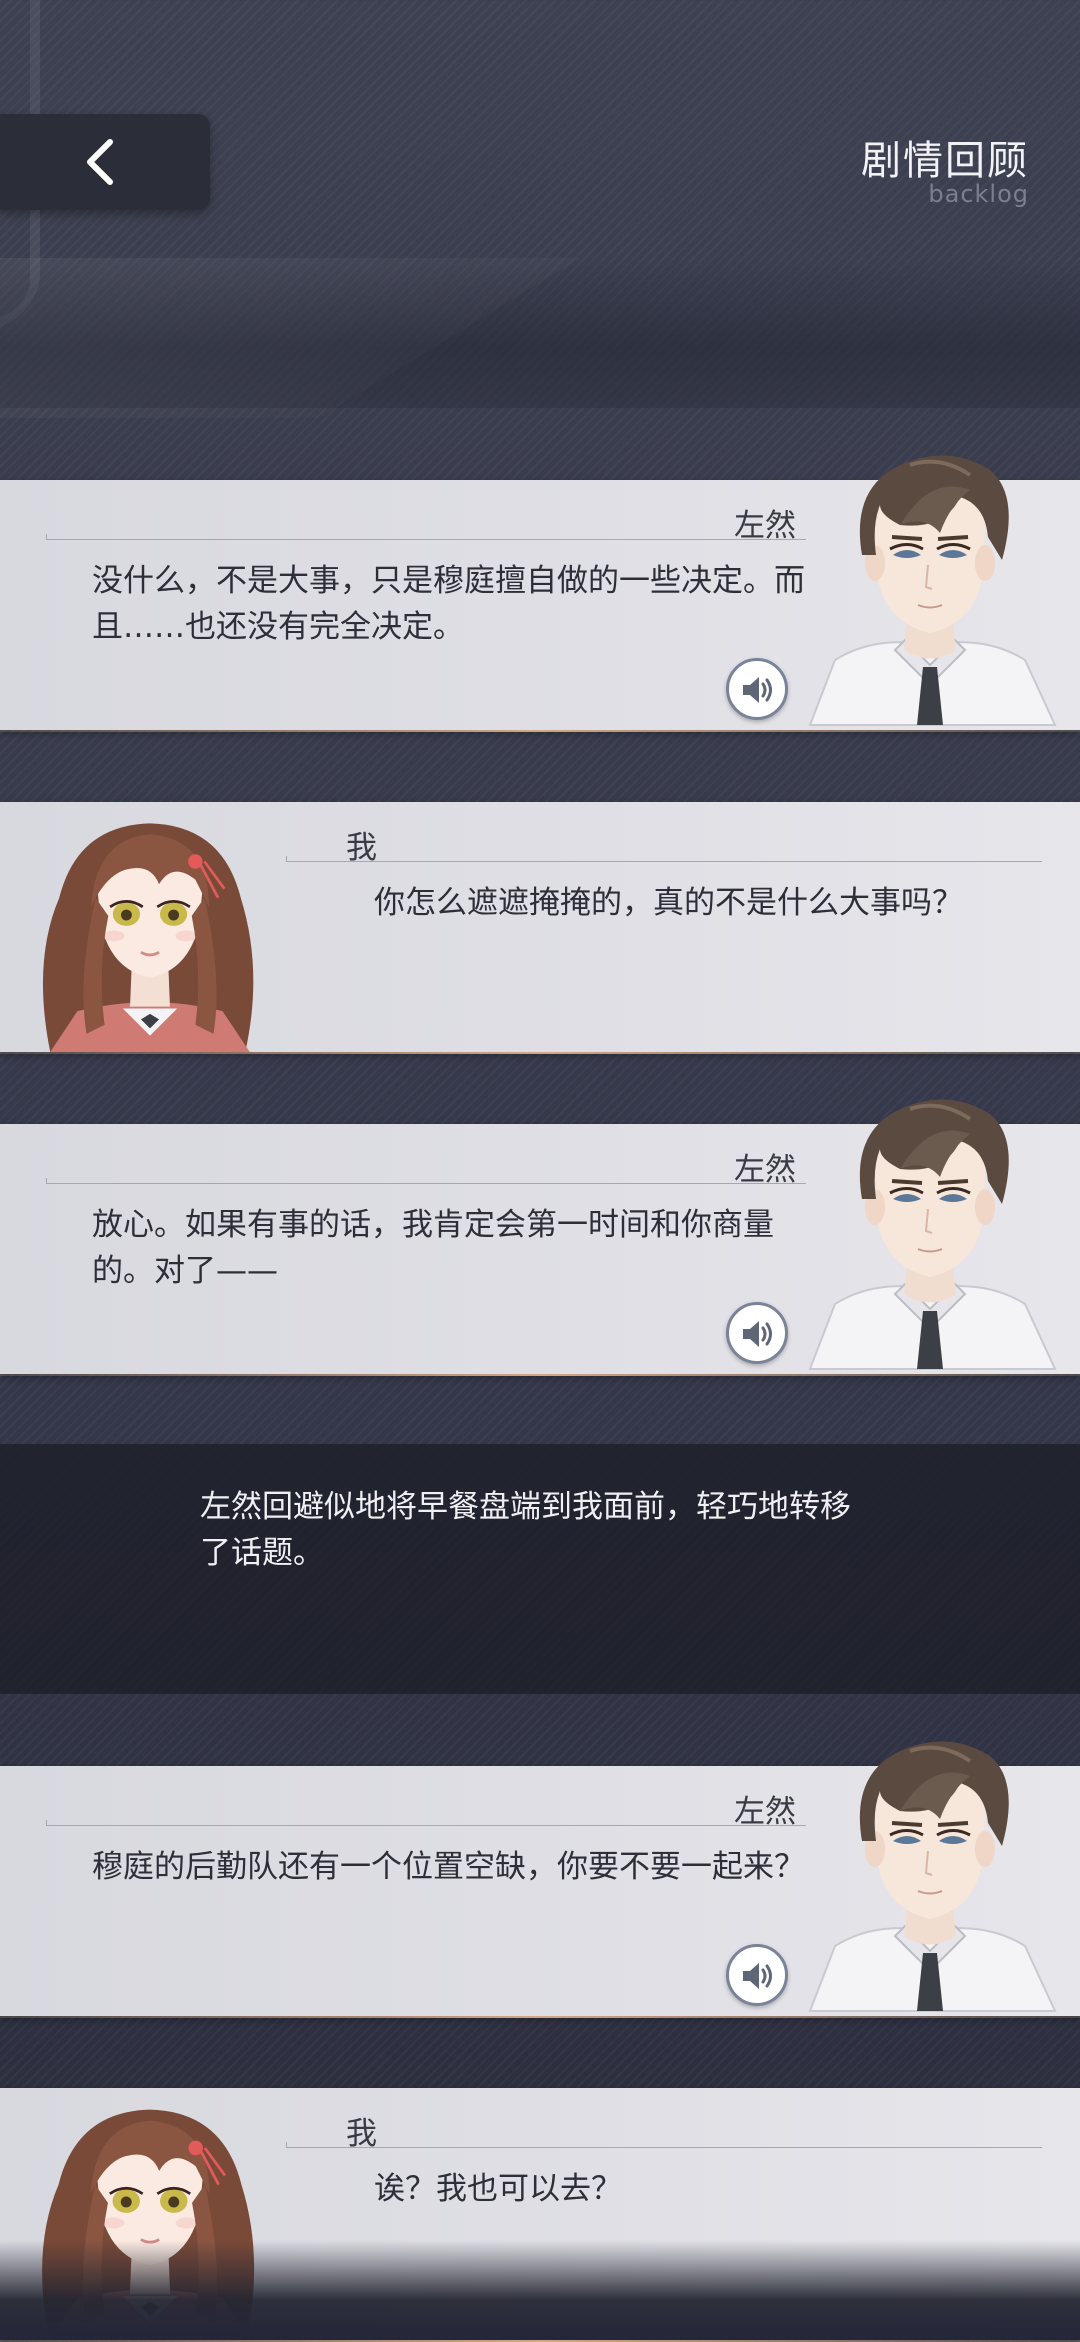  I want to click on narration-block: 左然回避似地将早餐盘端到我面前，轻巧地转移了话题。, so click(540, 1569).